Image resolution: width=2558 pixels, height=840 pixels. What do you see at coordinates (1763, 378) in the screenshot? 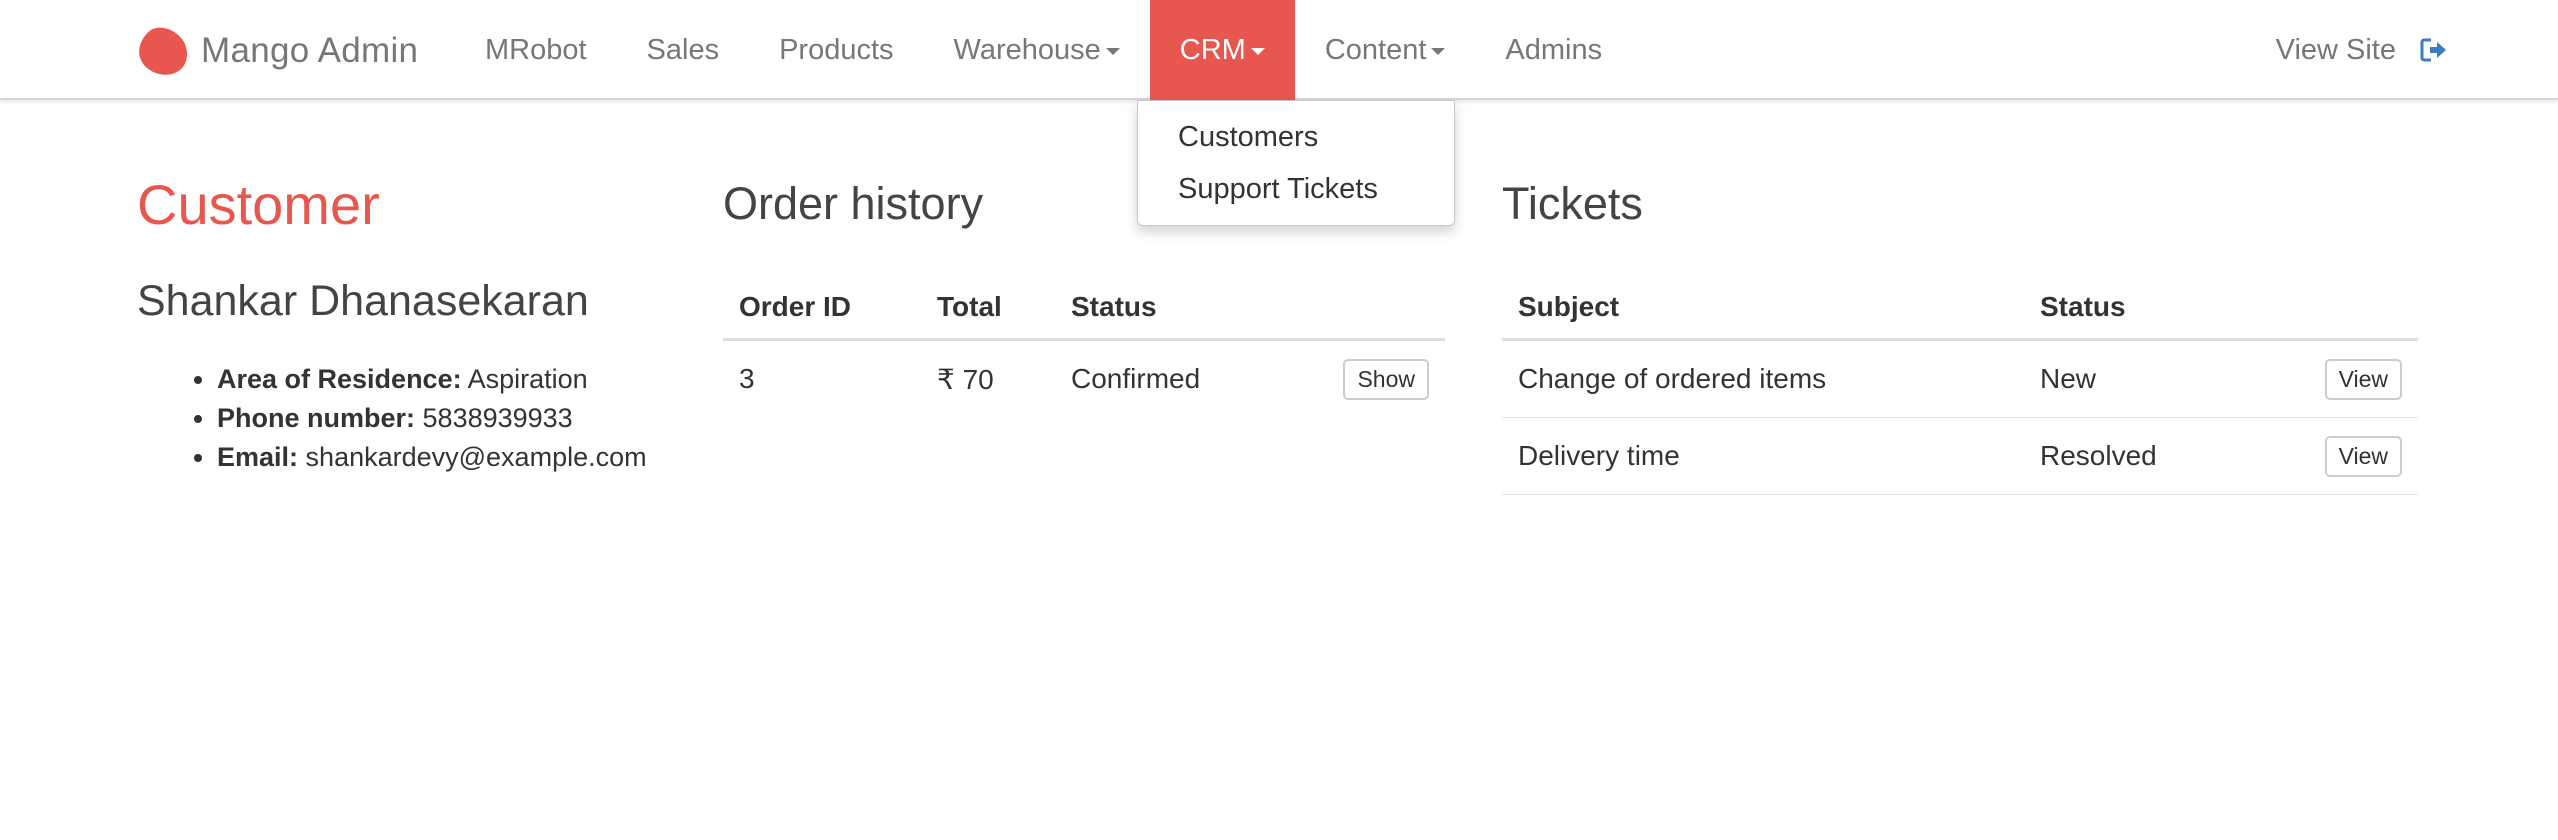
I see `ticket-subject-cell: Change of ordered items` at bounding box center [1763, 378].